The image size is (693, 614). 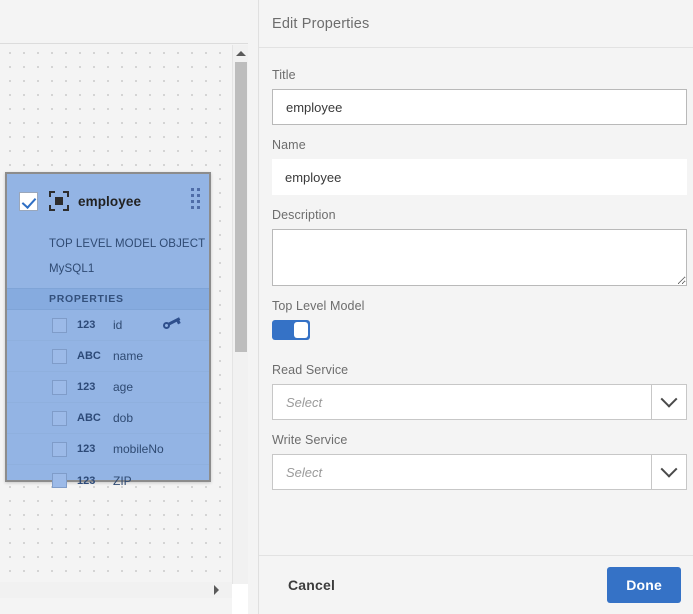 What do you see at coordinates (476, 584) in the screenshot?
I see `panel-footer: Cancel Done` at bounding box center [476, 584].